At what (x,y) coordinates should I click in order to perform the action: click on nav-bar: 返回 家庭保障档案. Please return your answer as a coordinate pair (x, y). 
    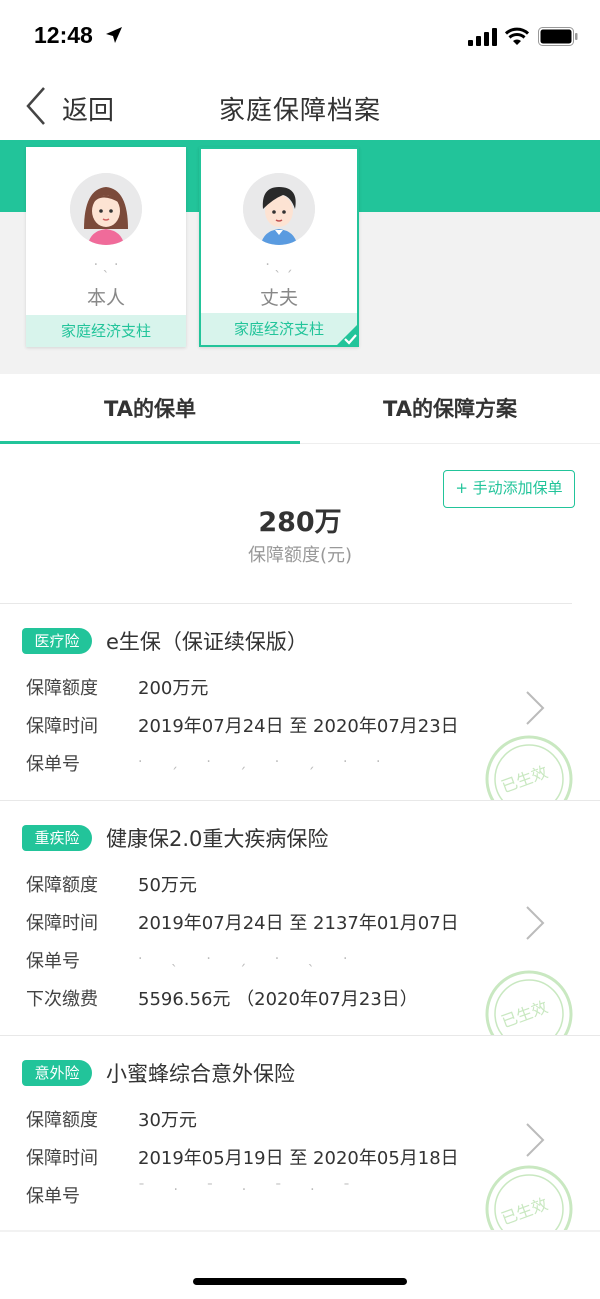
    Looking at the image, I should click on (300, 106).